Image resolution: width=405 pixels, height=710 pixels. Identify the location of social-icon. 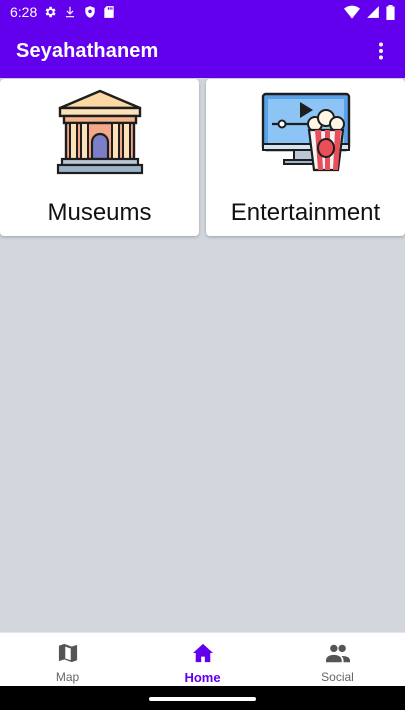
(337, 655).